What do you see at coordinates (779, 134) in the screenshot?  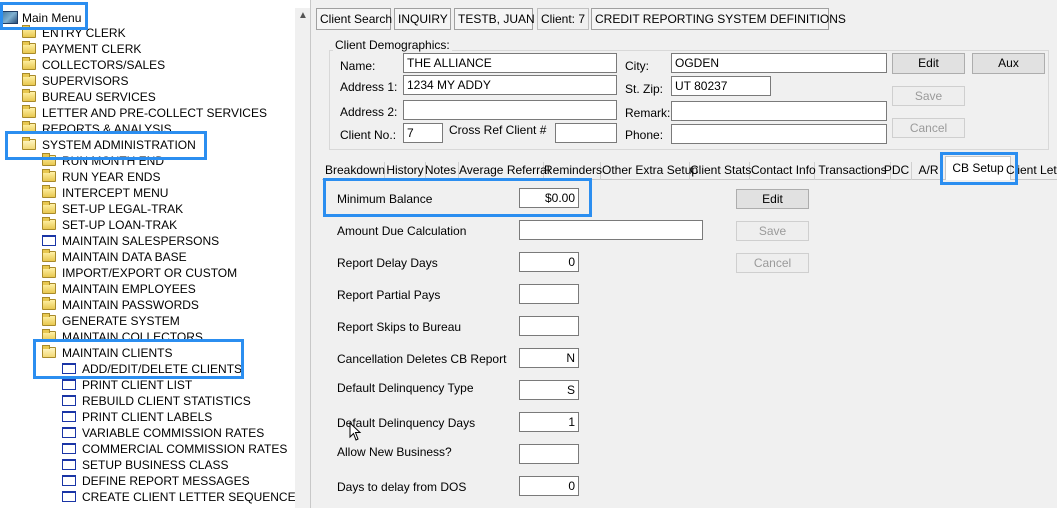 I see `phone-field` at bounding box center [779, 134].